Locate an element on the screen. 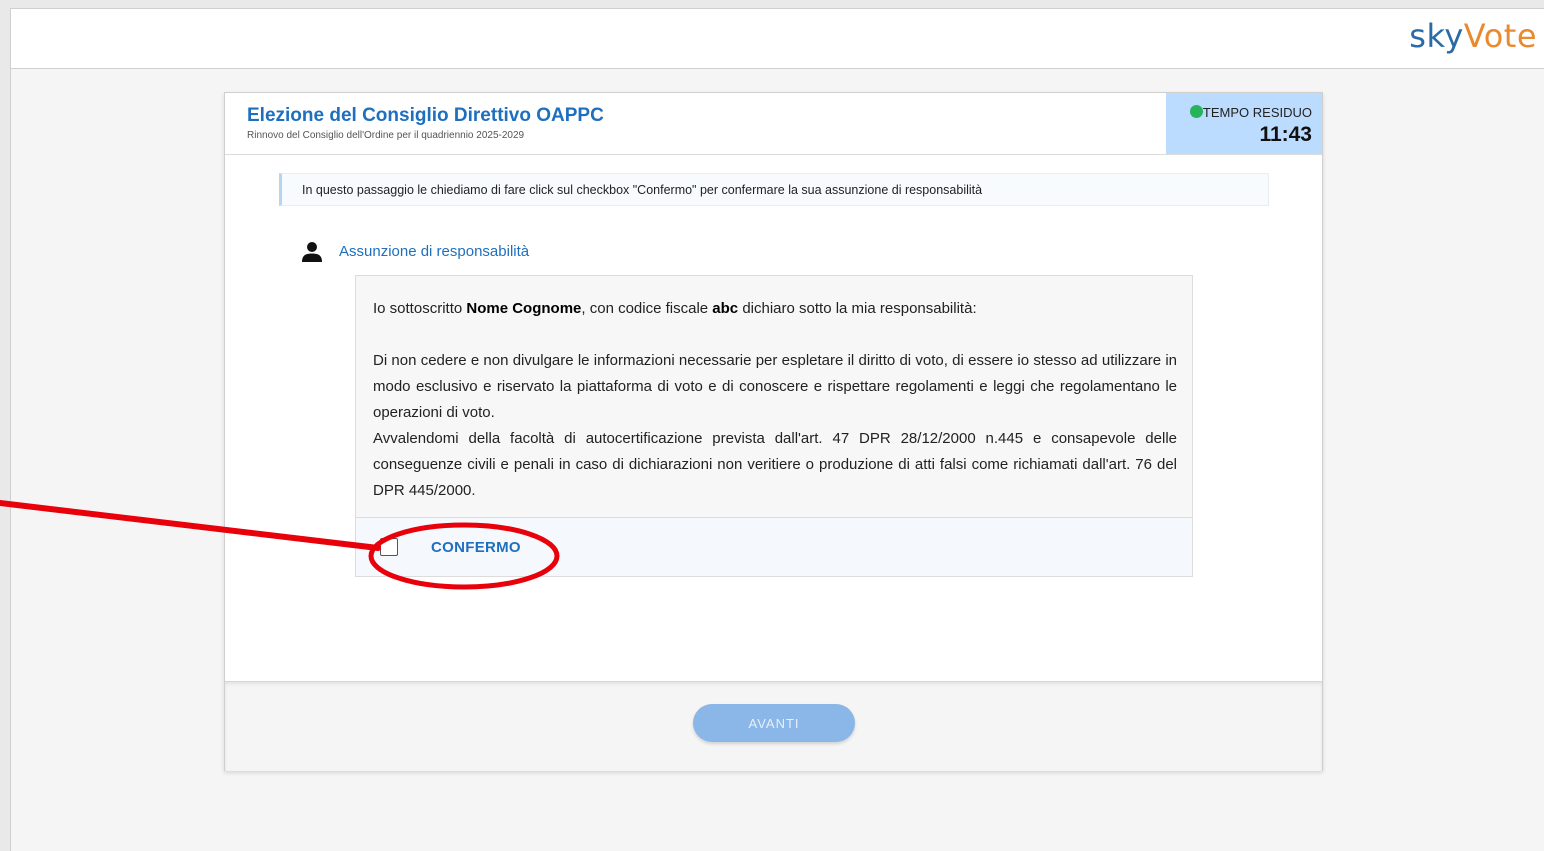 The width and height of the screenshot is (1544, 851). timer-status-dot-icon is located at coordinates (1196, 111).